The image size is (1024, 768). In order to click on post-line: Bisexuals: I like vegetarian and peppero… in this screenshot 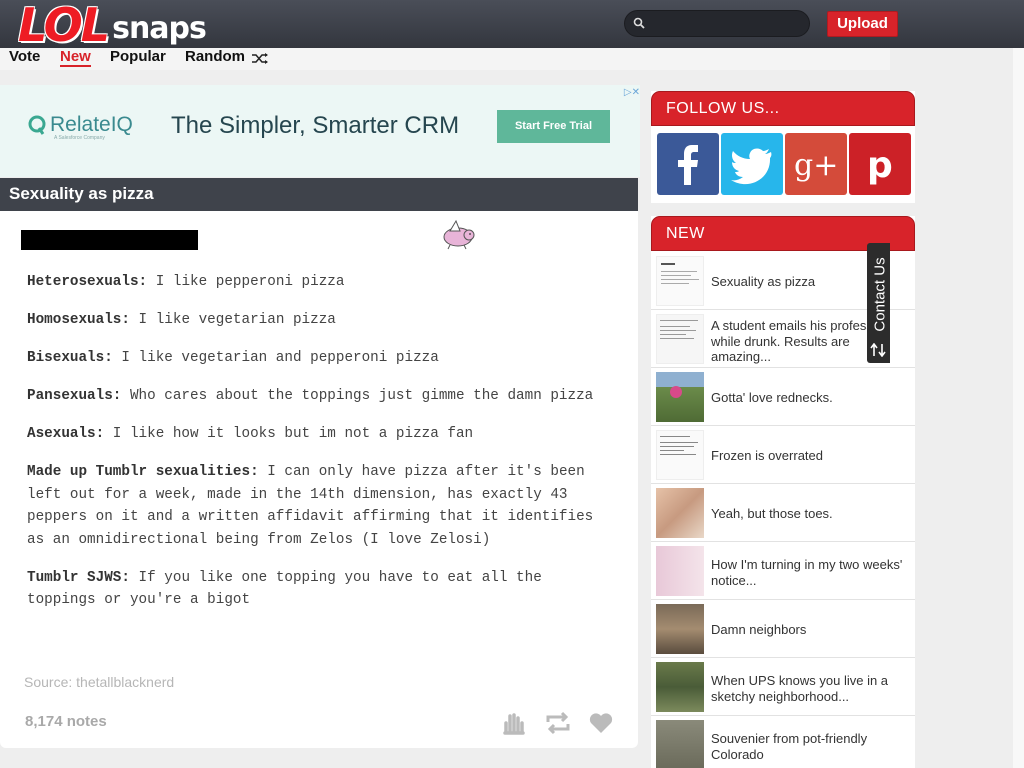, I will do `click(317, 358)`.